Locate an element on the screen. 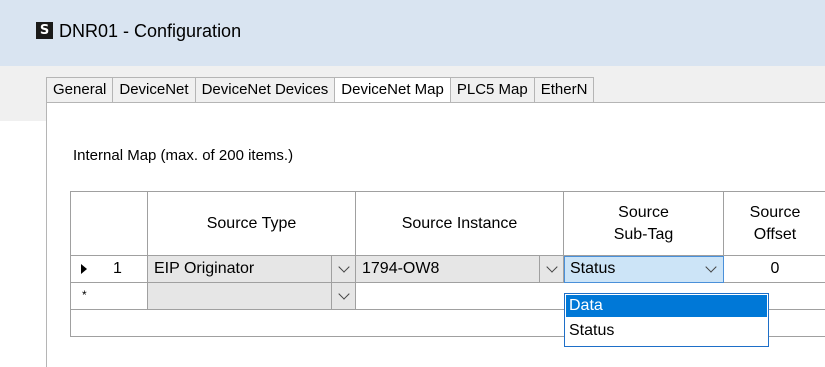  tab-devicenet: DeviceNet is located at coordinates (154, 89).